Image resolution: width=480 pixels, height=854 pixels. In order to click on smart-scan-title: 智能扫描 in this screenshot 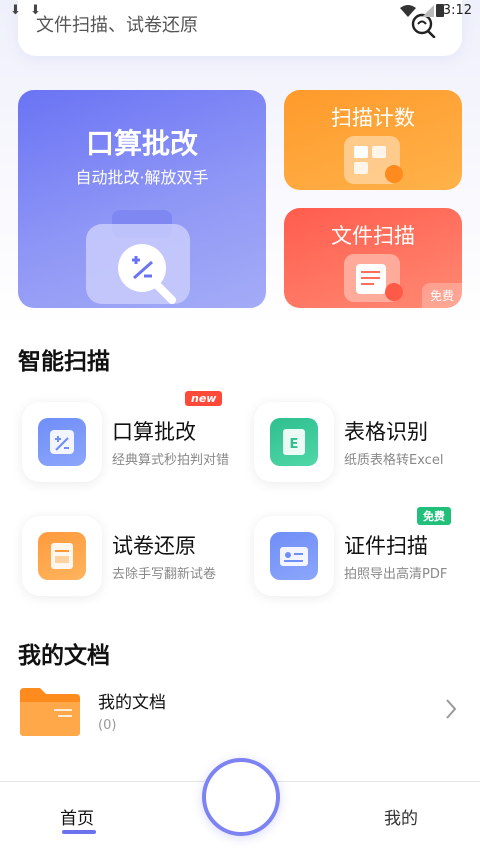, I will do `click(64, 362)`.